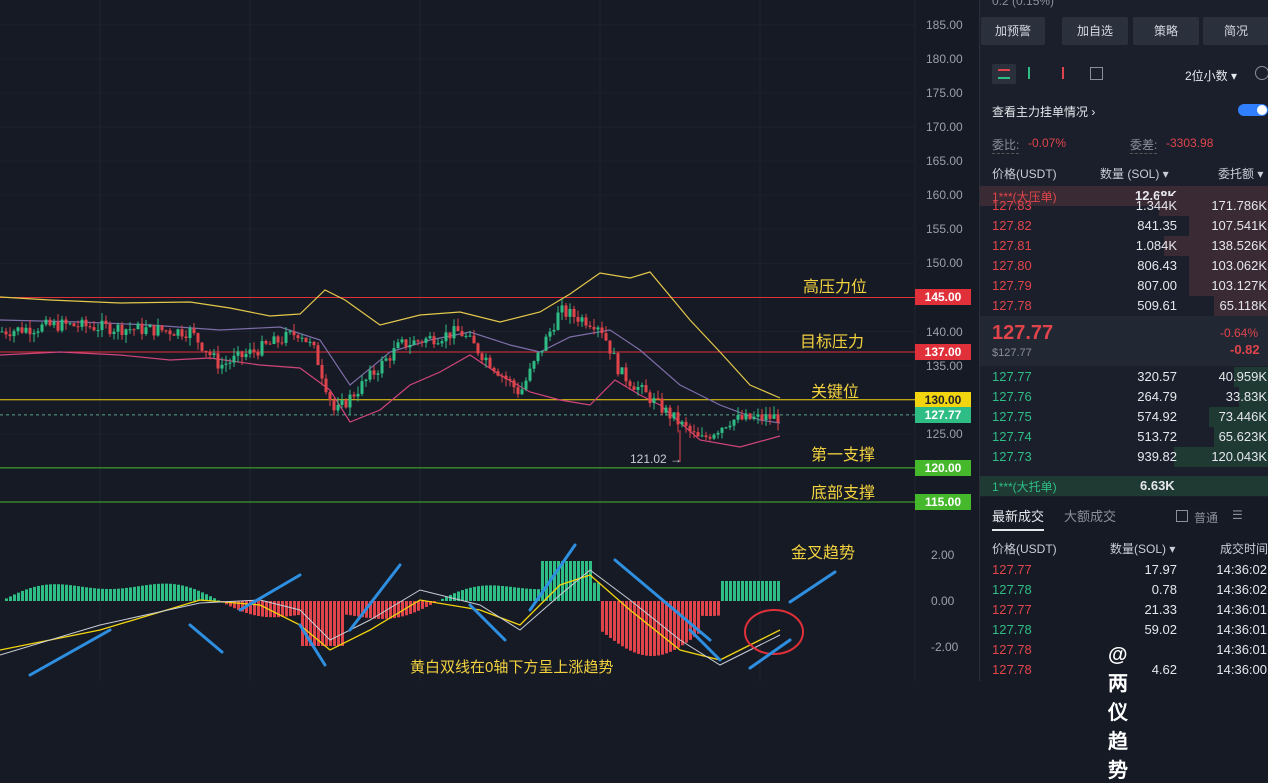 The height and width of the screenshot is (783, 1268). What do you see at coordinates (1143, 145) in the screenshot?
I see `commission-diff-label: 委差:` at bounding box center [1143, 145].